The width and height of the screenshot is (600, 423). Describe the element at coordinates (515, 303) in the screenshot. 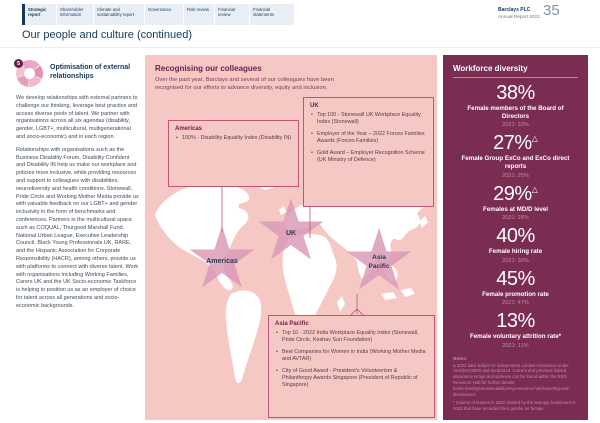

I see `stat-prior-year: 2021: 47%` at that location.